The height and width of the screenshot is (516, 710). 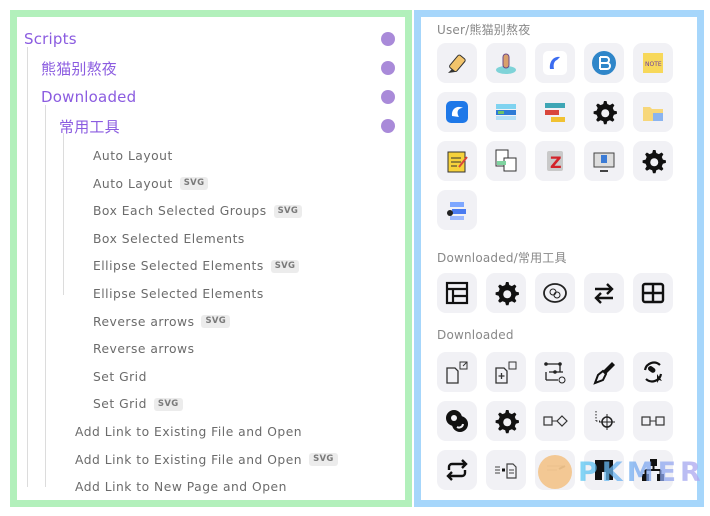 I want to click on image-text-icon, so click(x=506, y=160).